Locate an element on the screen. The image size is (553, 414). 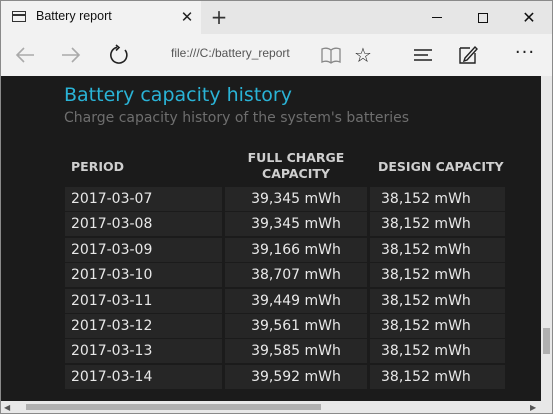
arrow-left-icon is located at coordinates (24, 55).